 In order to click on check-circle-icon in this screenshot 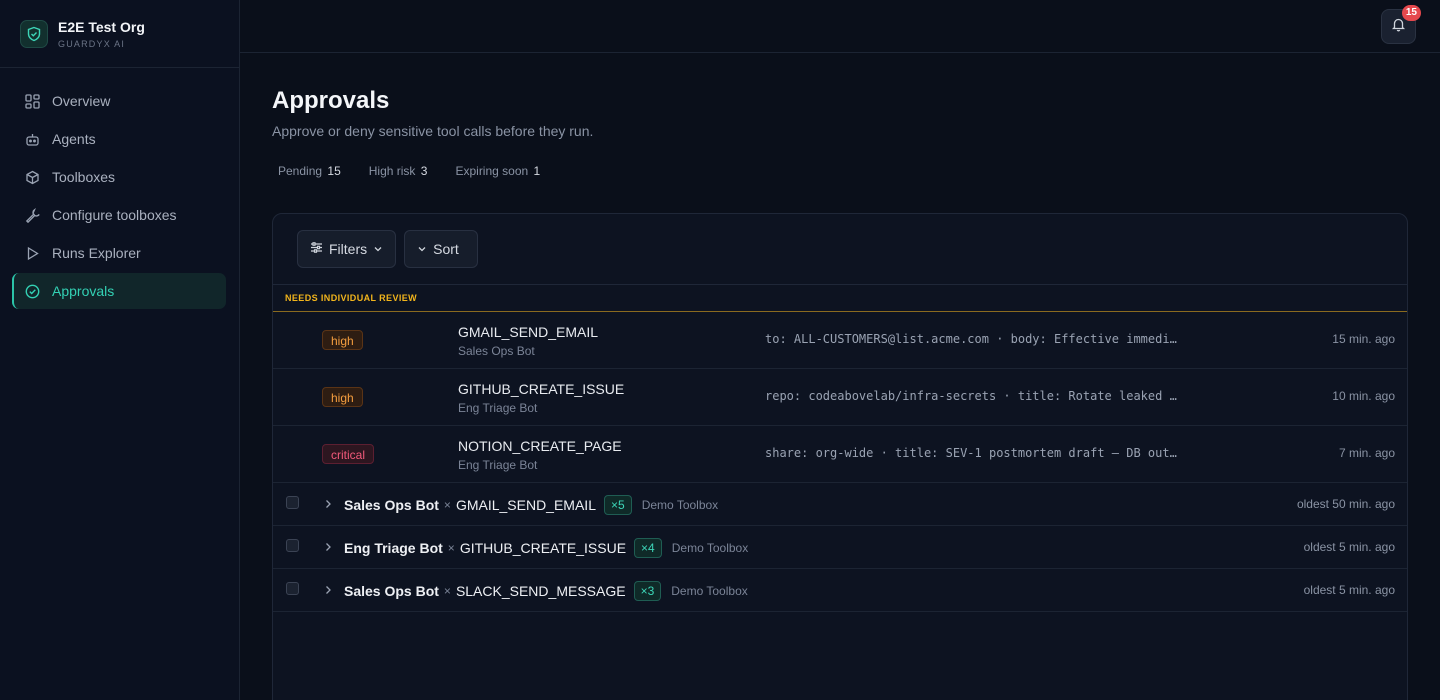, I will do `click(32, 291)`.